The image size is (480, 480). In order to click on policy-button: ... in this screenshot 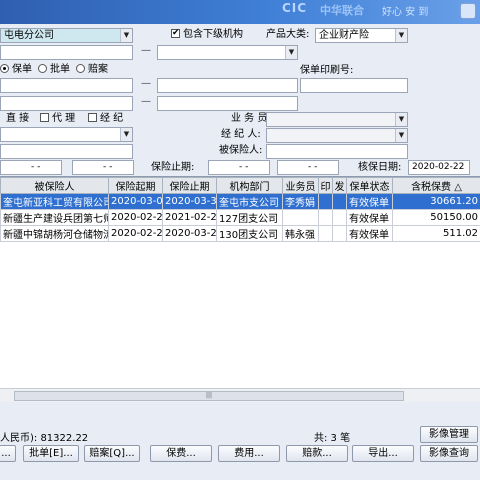, I will do `click(8, 453)`.